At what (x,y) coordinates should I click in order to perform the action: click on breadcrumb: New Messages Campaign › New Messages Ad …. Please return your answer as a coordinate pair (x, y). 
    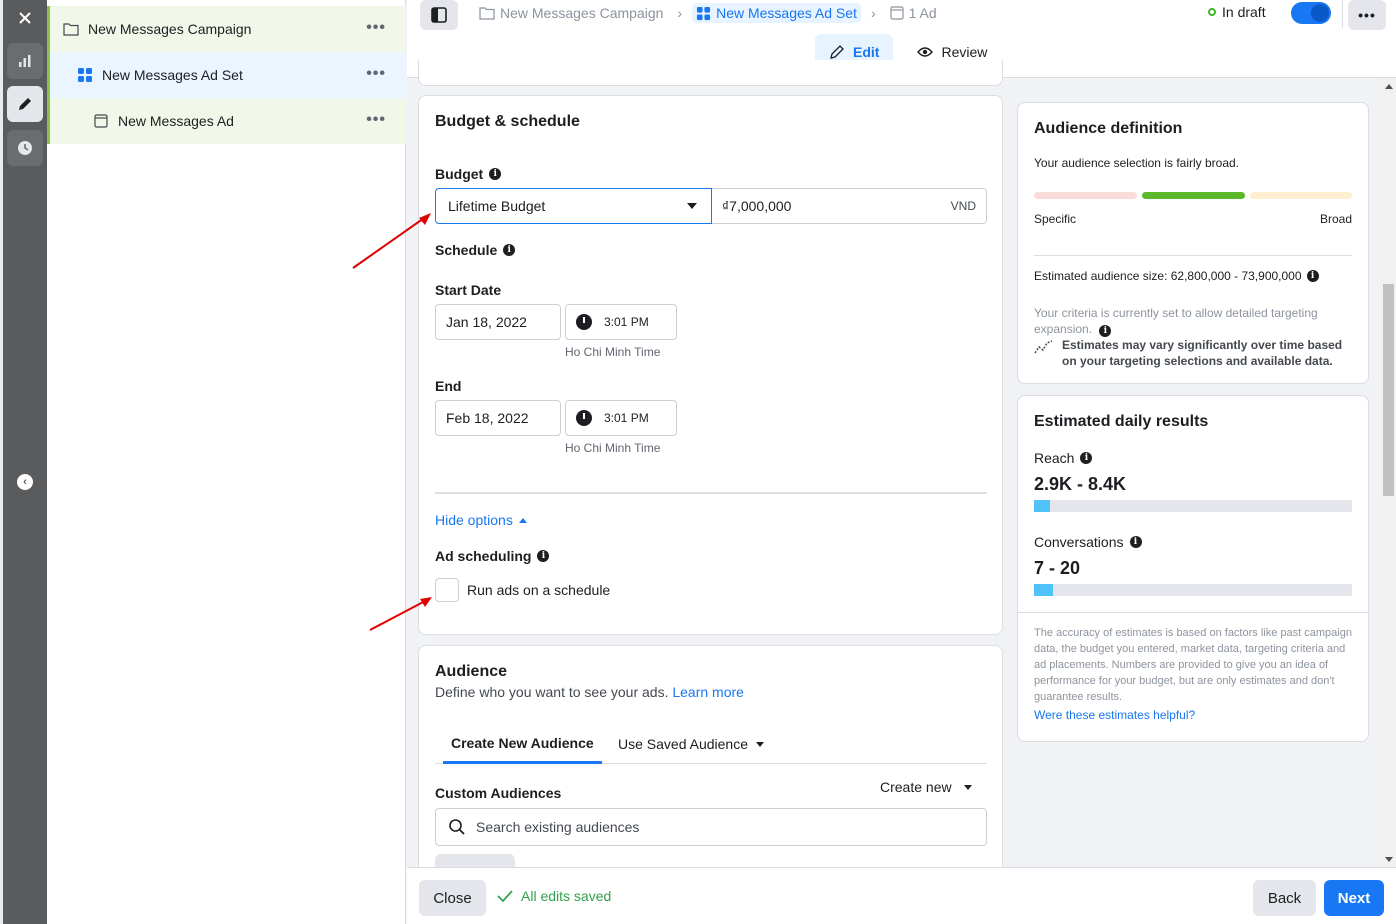
    Looking at the image, I should click on (708, 13).